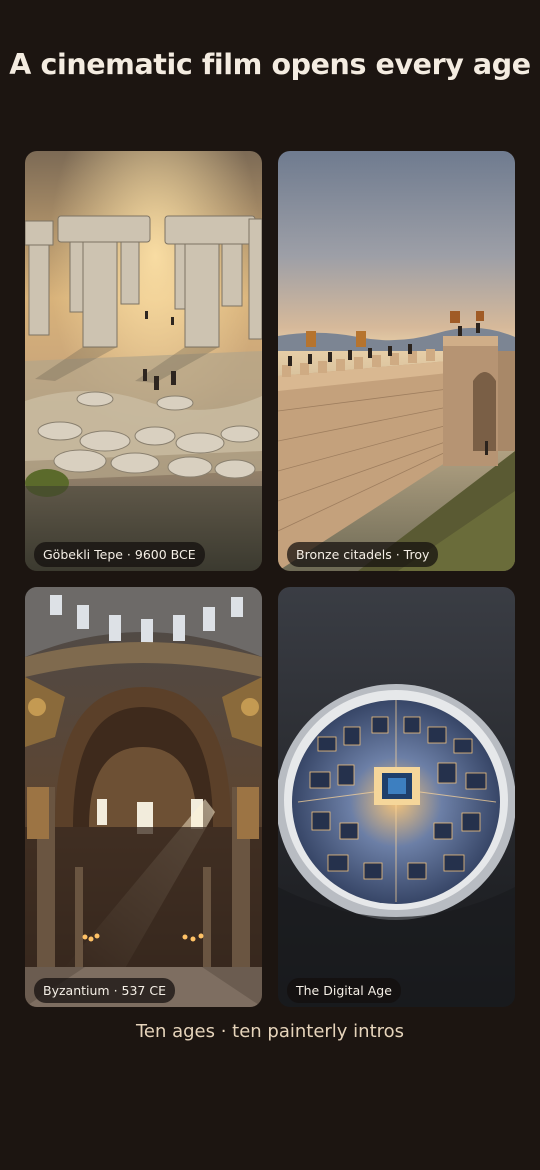 This screenshot has width=540, height=1170. What do you see at coordinates (344, 990) in the screenshot?
I see `card-label: The Digital Age` at bounding box center [344, 990].